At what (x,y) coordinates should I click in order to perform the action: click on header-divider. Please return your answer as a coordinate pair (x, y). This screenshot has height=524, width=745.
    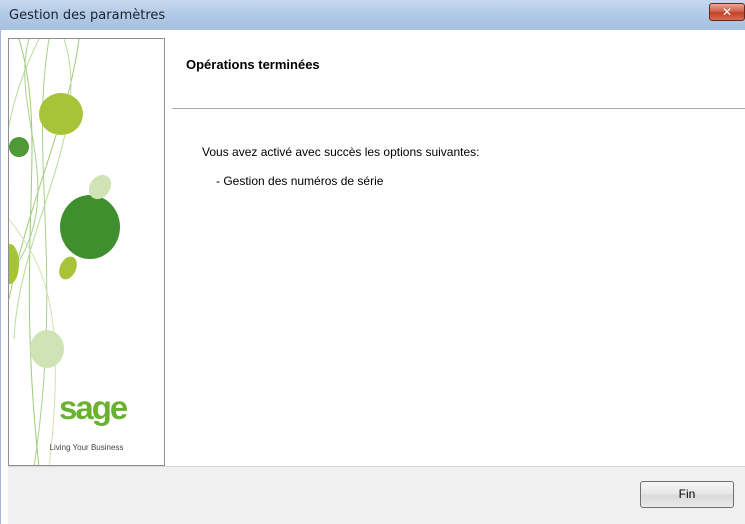
    Looking at the image, I should click on (458, 108).